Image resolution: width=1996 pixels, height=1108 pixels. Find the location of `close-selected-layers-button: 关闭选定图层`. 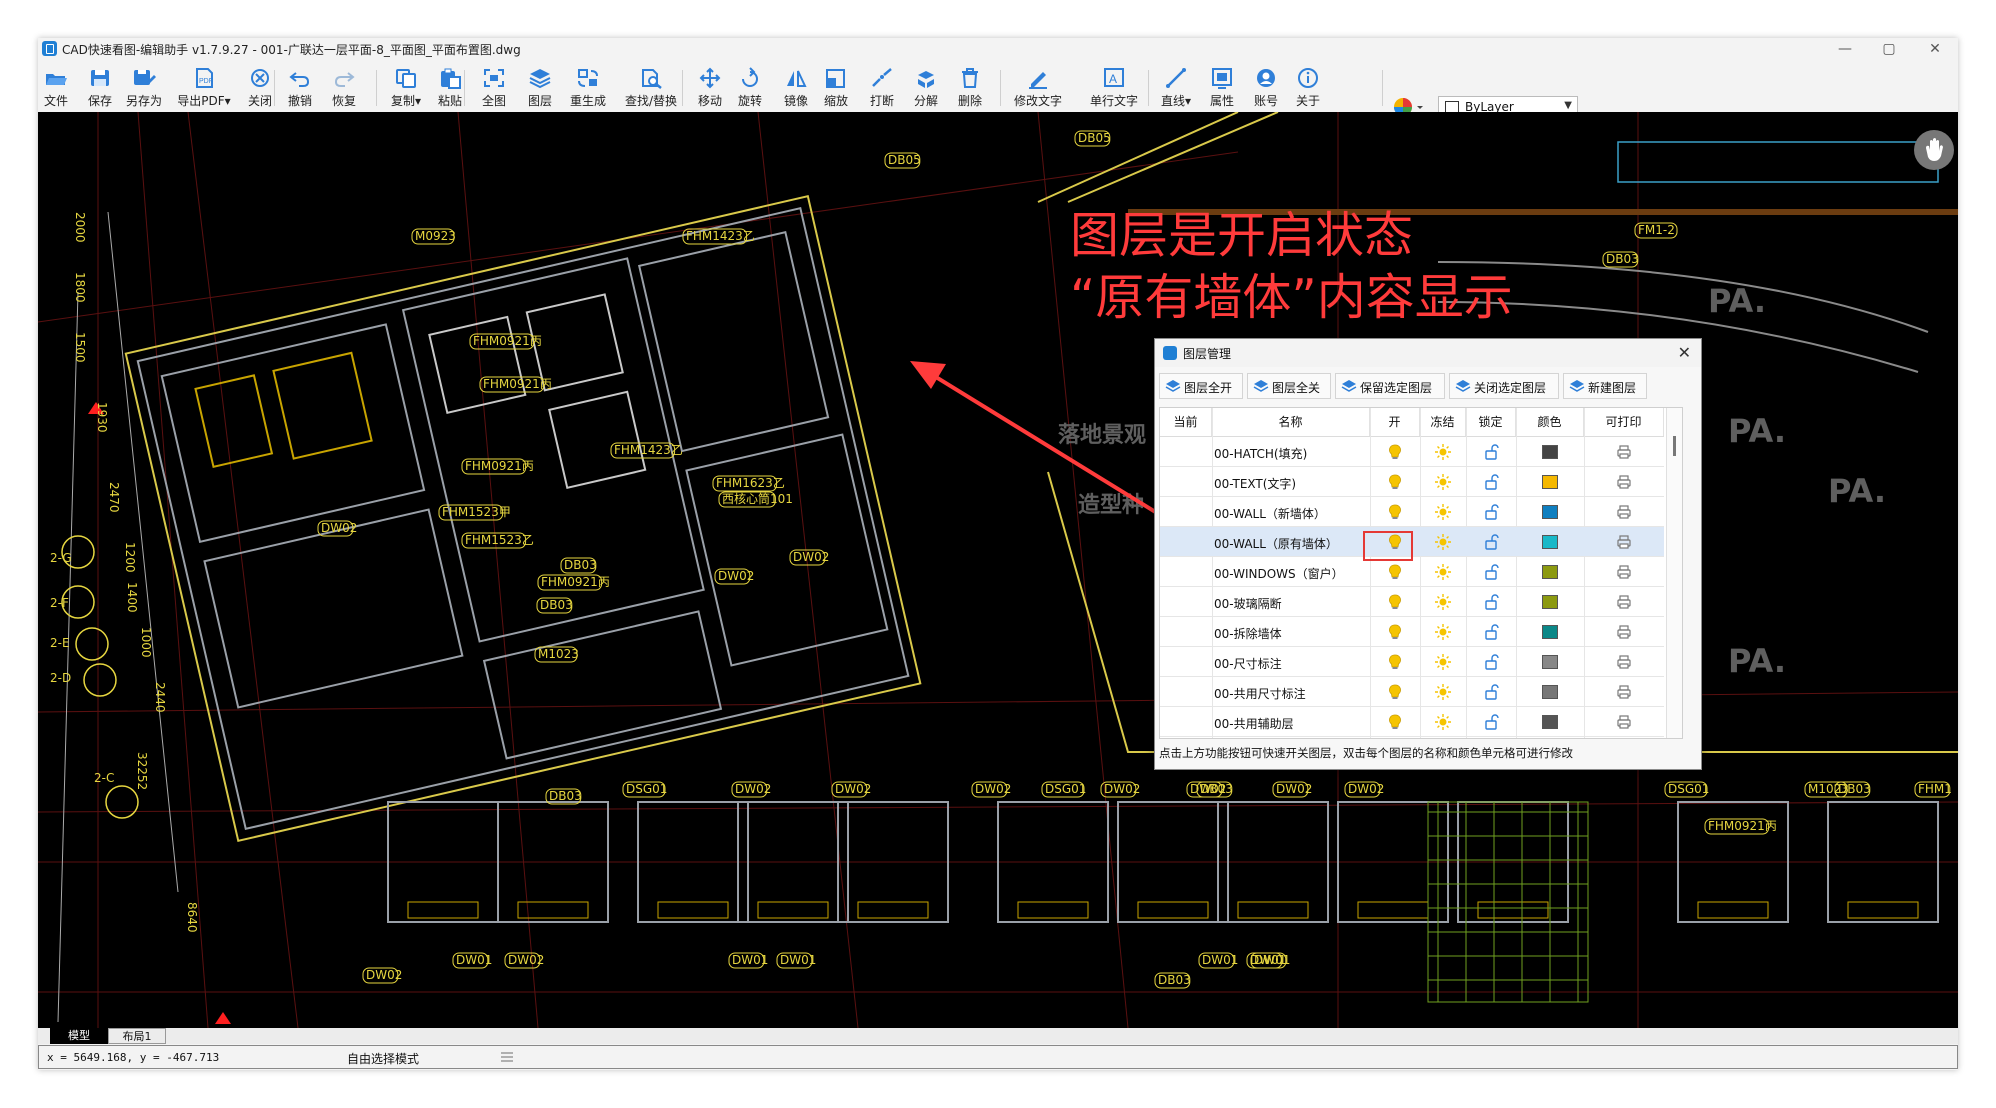

close-selected-layers-button: 关闭选定图层 is located at coordinates (1504, 386).